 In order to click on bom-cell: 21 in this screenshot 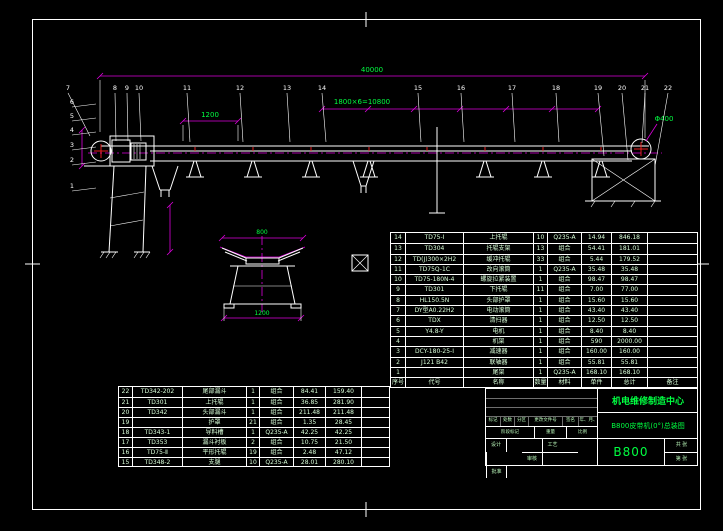, I will do `click(125, 402)`.